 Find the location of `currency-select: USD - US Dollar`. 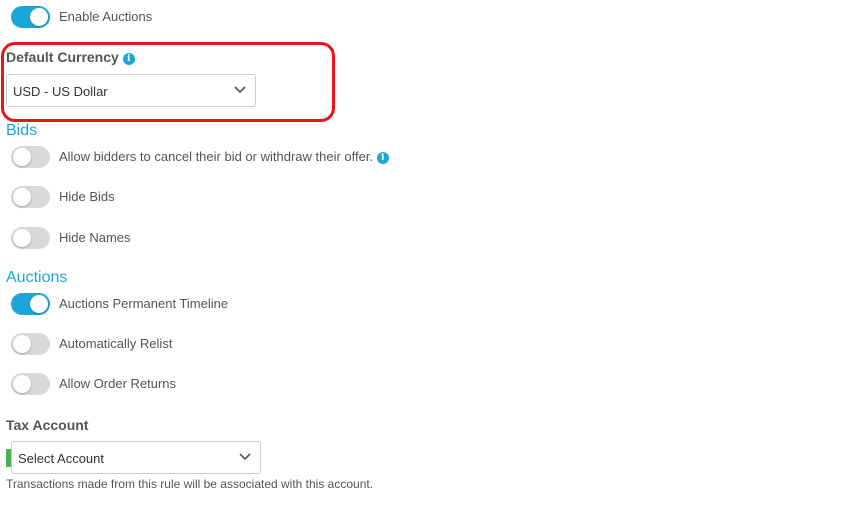

currency-select: USD - US Dollar is located at coordinates (131, 90).